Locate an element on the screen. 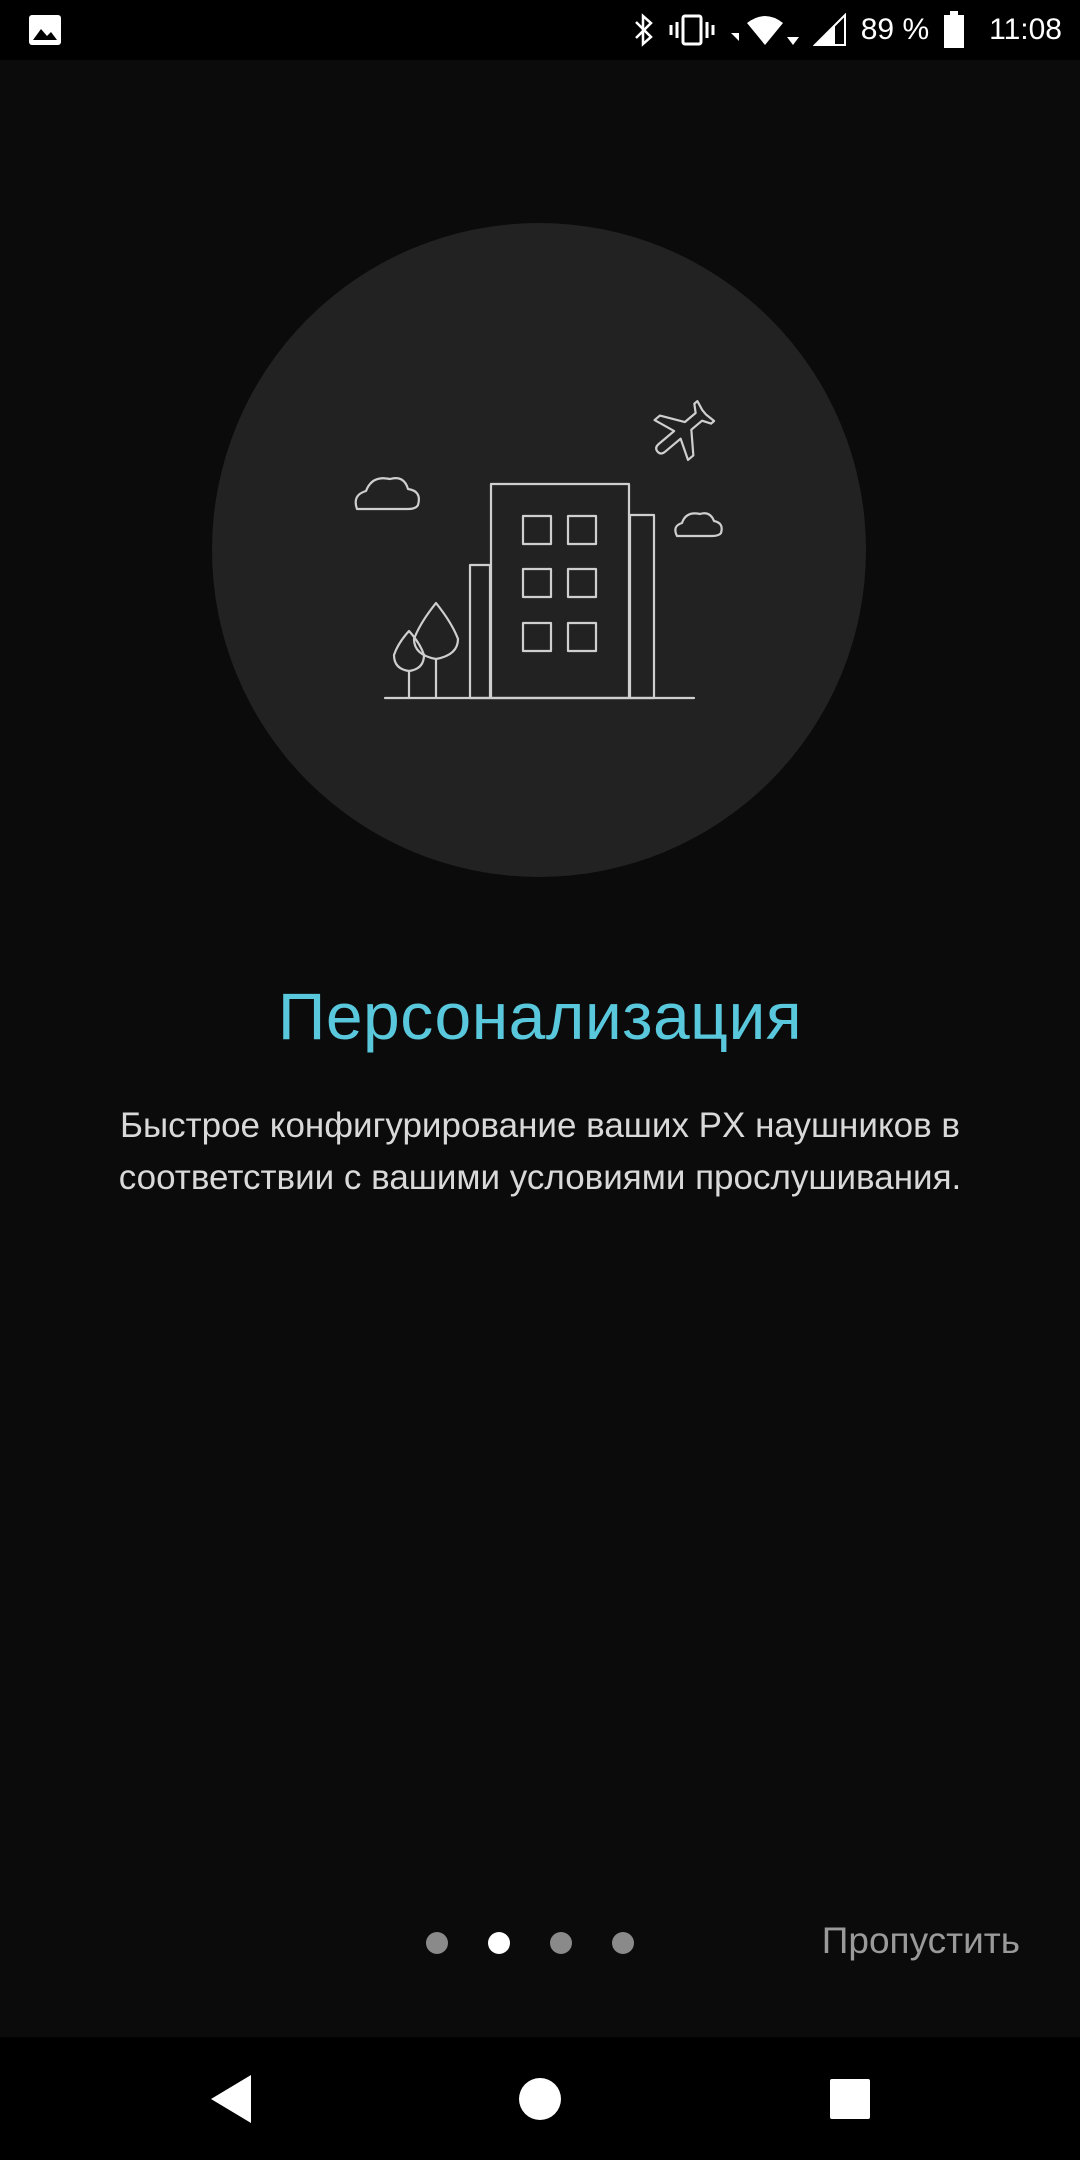  back-button is located at coordinates (230, 2098).